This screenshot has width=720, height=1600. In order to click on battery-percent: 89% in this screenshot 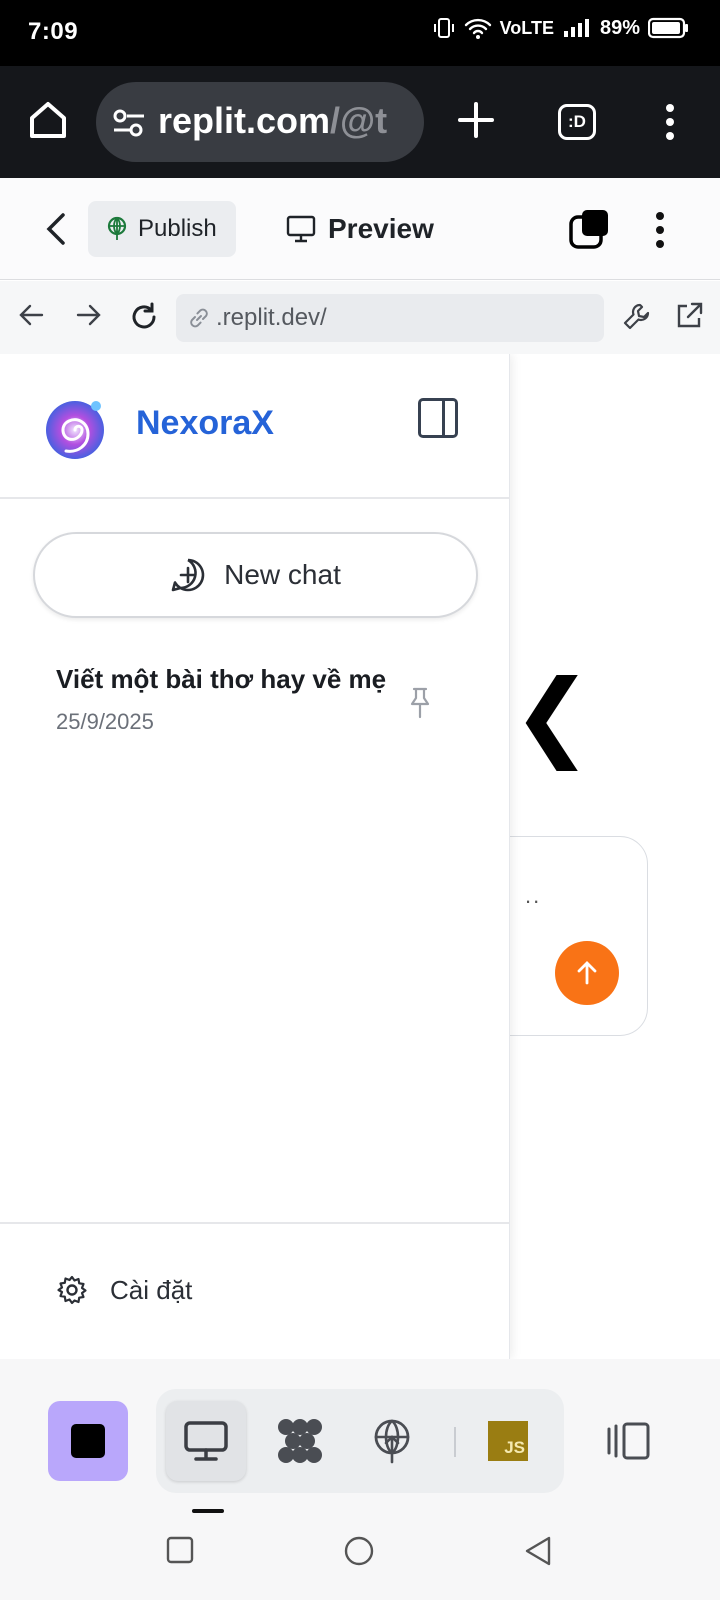, I will do `click(619, 27)`.